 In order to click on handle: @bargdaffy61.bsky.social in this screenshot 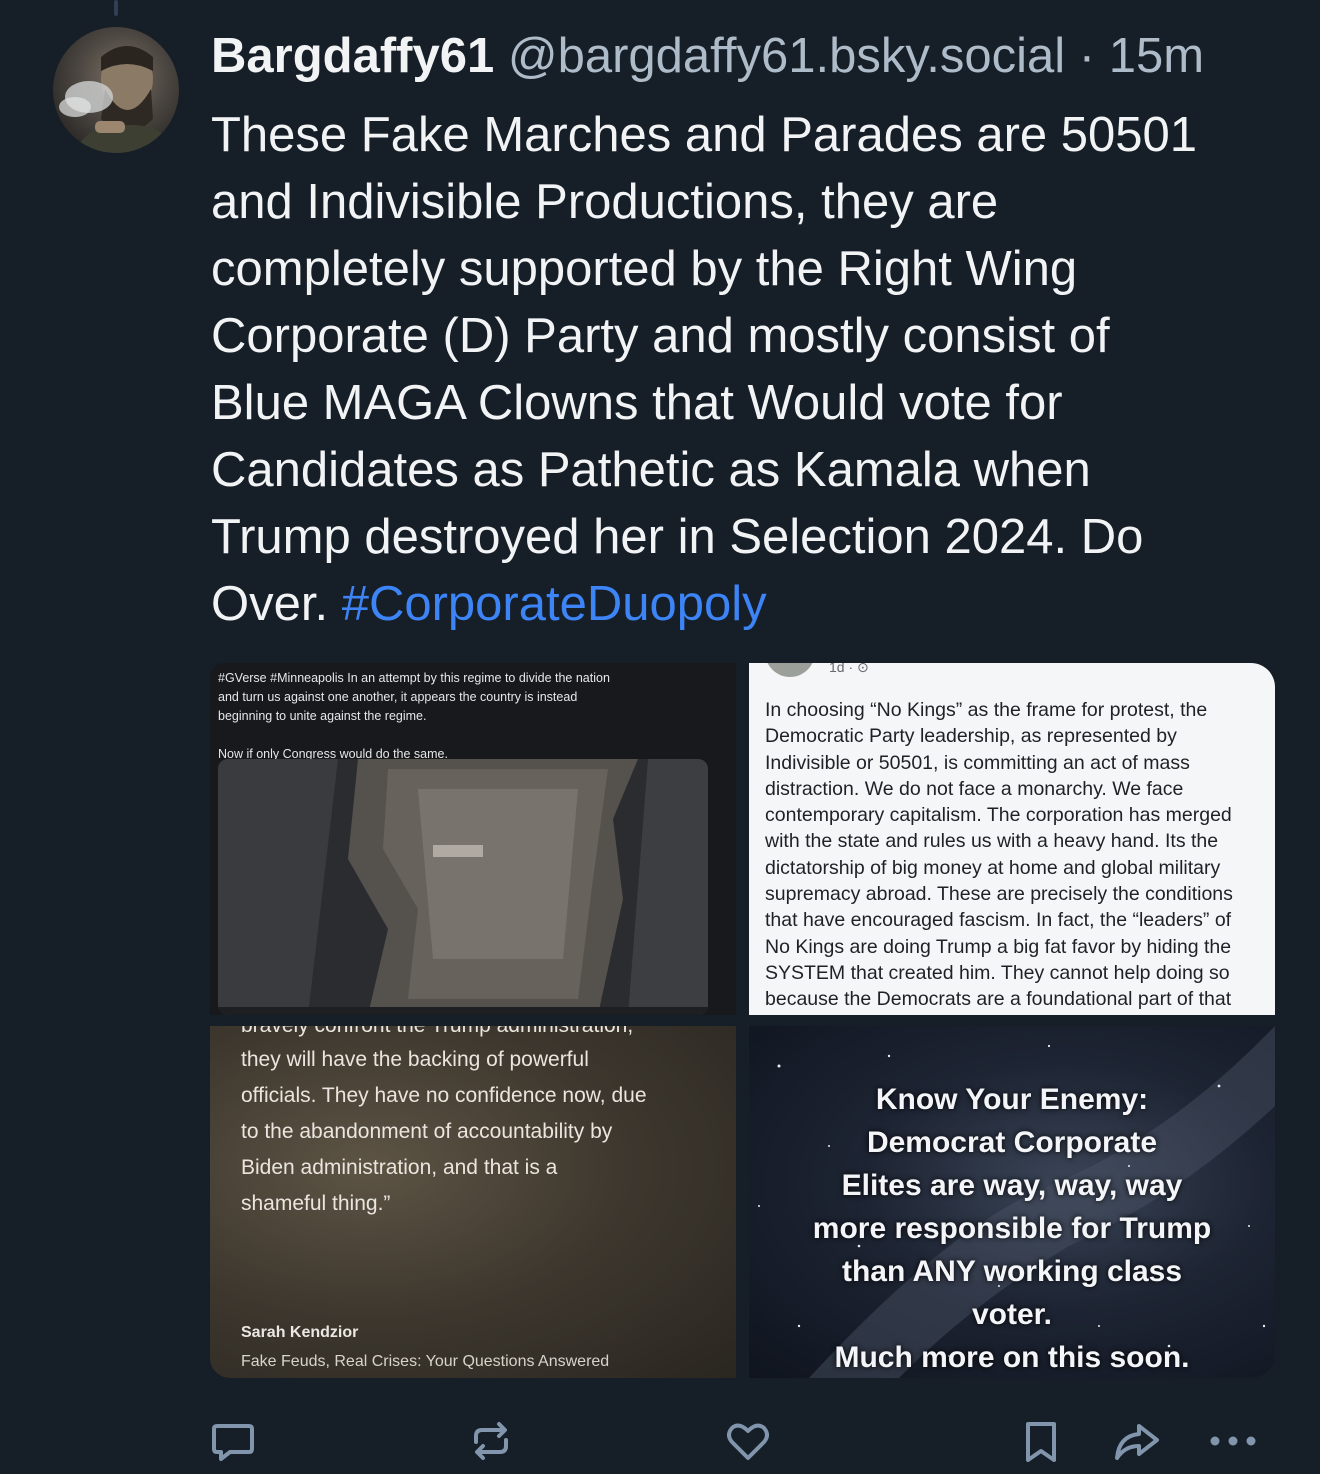, I will do `click(786, 56)`.